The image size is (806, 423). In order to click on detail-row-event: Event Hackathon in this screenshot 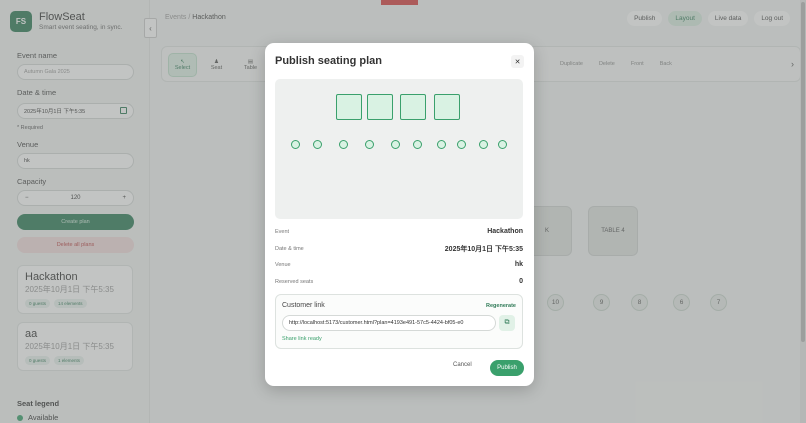, I will do `click(399, 231)`.